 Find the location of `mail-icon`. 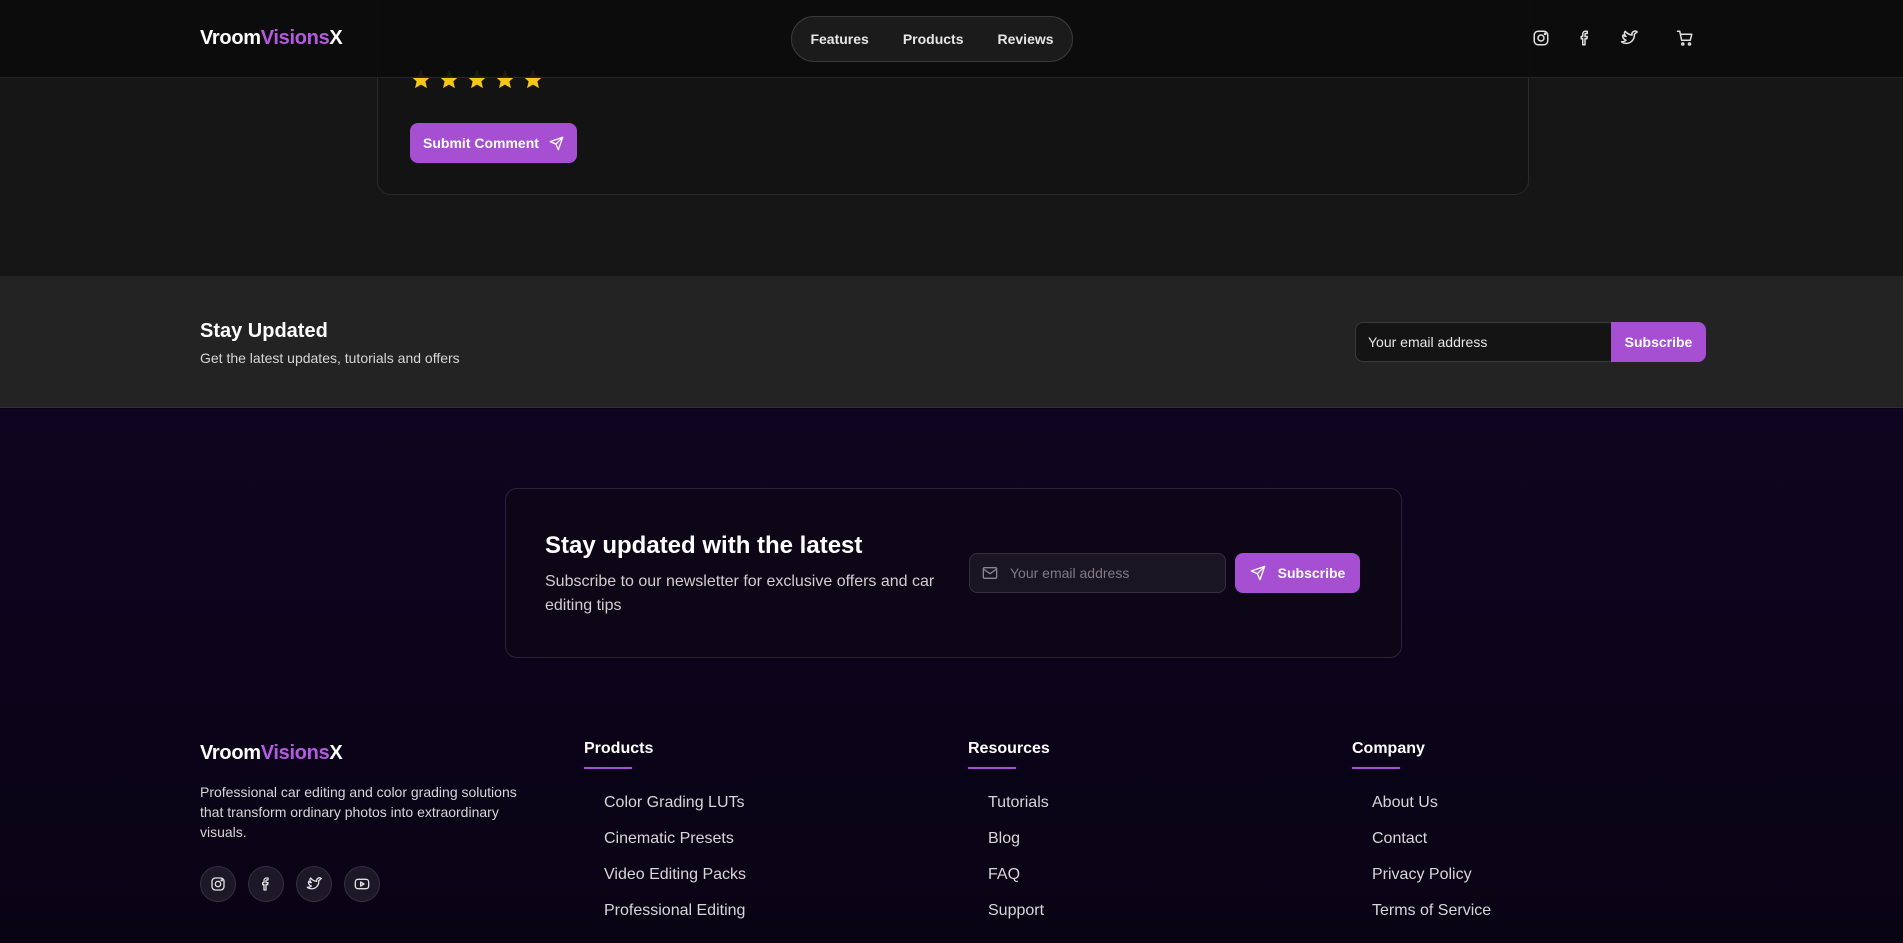

mail-icon is located at coordinates (990, 573).